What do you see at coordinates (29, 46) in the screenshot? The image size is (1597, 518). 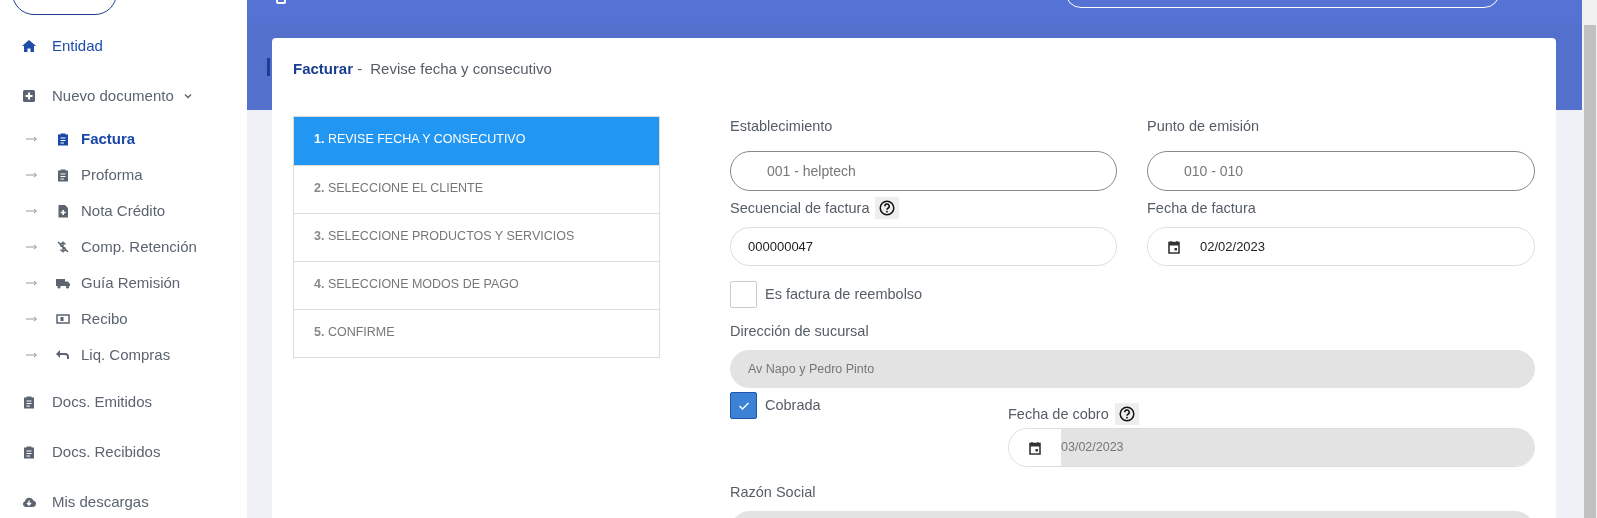 I see `home-icon` at bounding box center [29, 46].